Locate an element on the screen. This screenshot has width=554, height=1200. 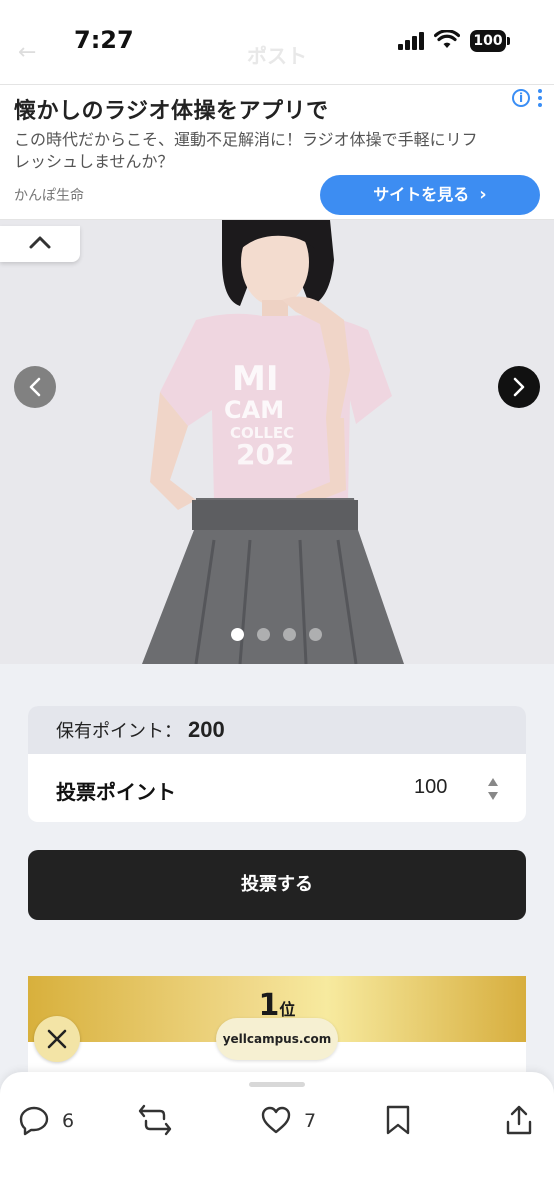
ad-description: この時代だからこそ、運動不足解消に！ラジオ体操で手軽にリフレッシュしませんか？ is located at coordinates (246, 150).